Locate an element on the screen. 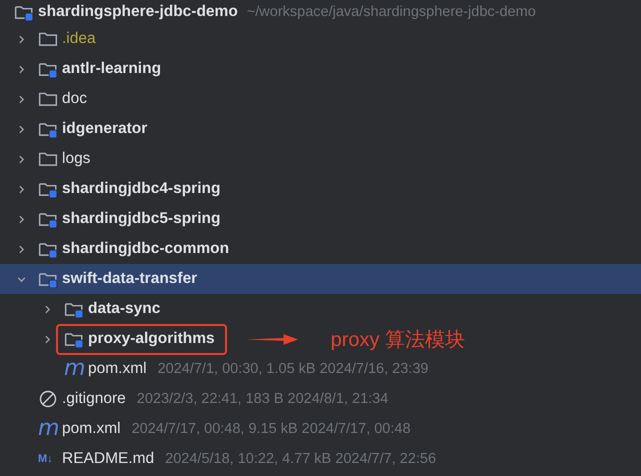  tree-row: m pom.xml 2024/7/17, 00:48, 9.15 kB 2024/7/17, 00:48 is located at coordinates (320, 429).